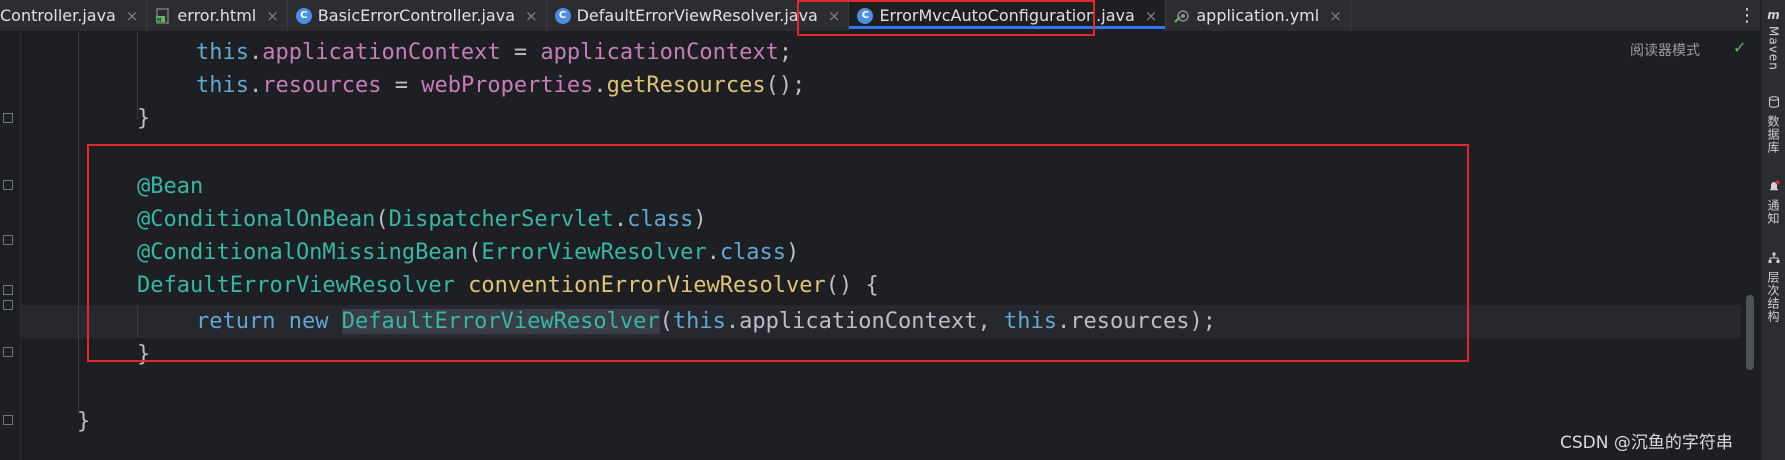 The height and width of the screenshot is (460, 1785). Describe the element at coordinates (1773, 297) in the screenshot. I see `hierarchy-label: 层次结构` at that location.